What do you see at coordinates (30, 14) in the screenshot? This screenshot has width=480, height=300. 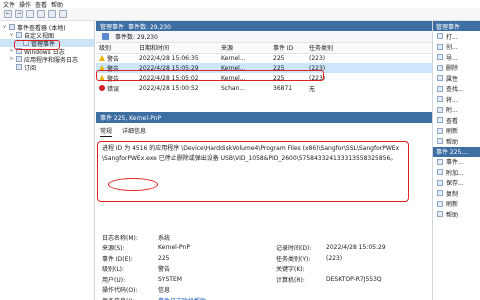 I see `up-folder-icon` at bounding box center [30, 14].